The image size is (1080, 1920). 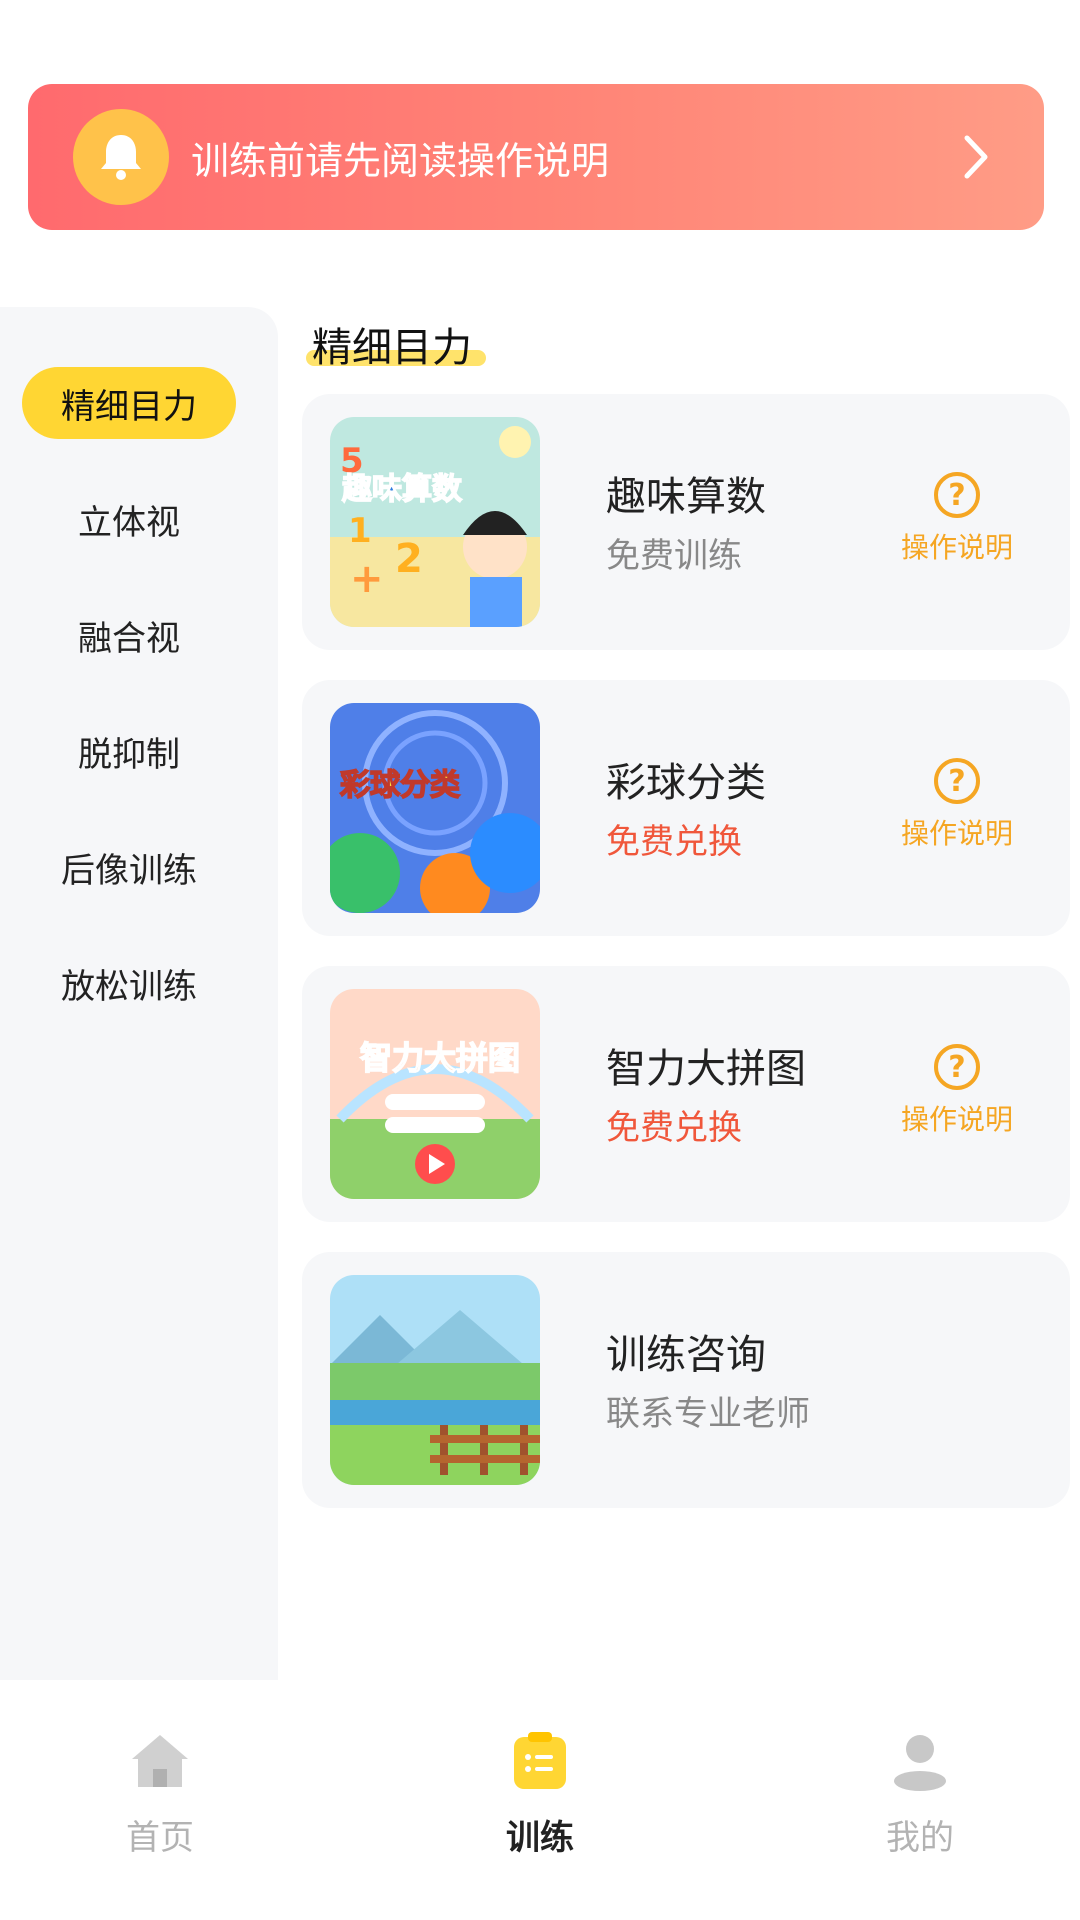 What do you see at coordinates (129, 635) in the screenshot?
I see `sidebar-item-fusion-vision: 融合视` at bounding box center [129, 635].